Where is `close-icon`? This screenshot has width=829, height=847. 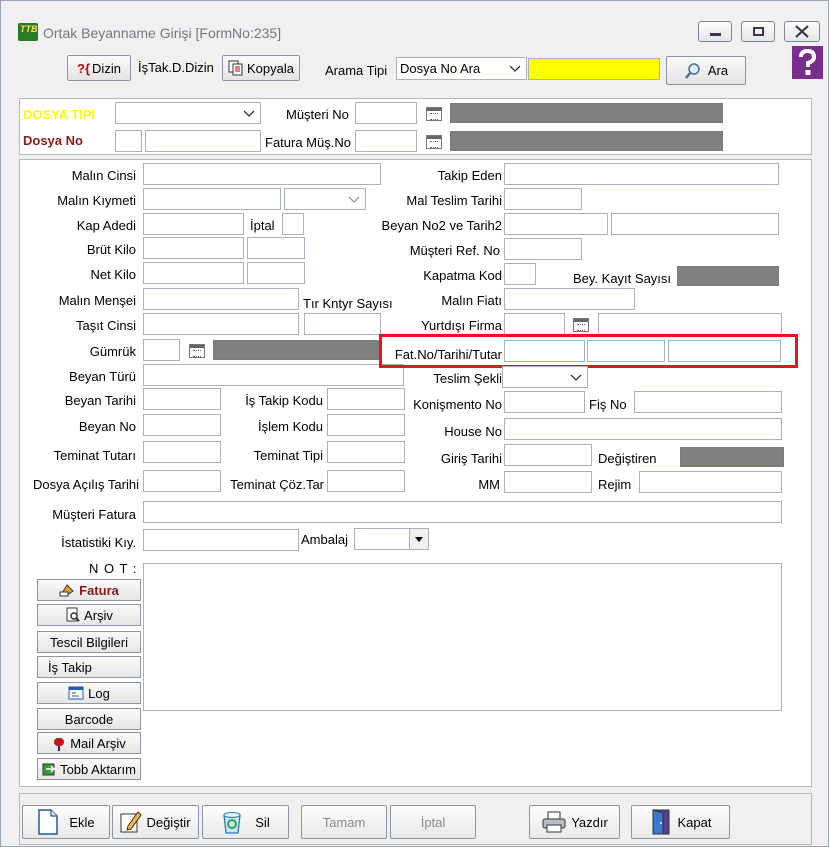 close-icon is located at coordinates (802, 31).